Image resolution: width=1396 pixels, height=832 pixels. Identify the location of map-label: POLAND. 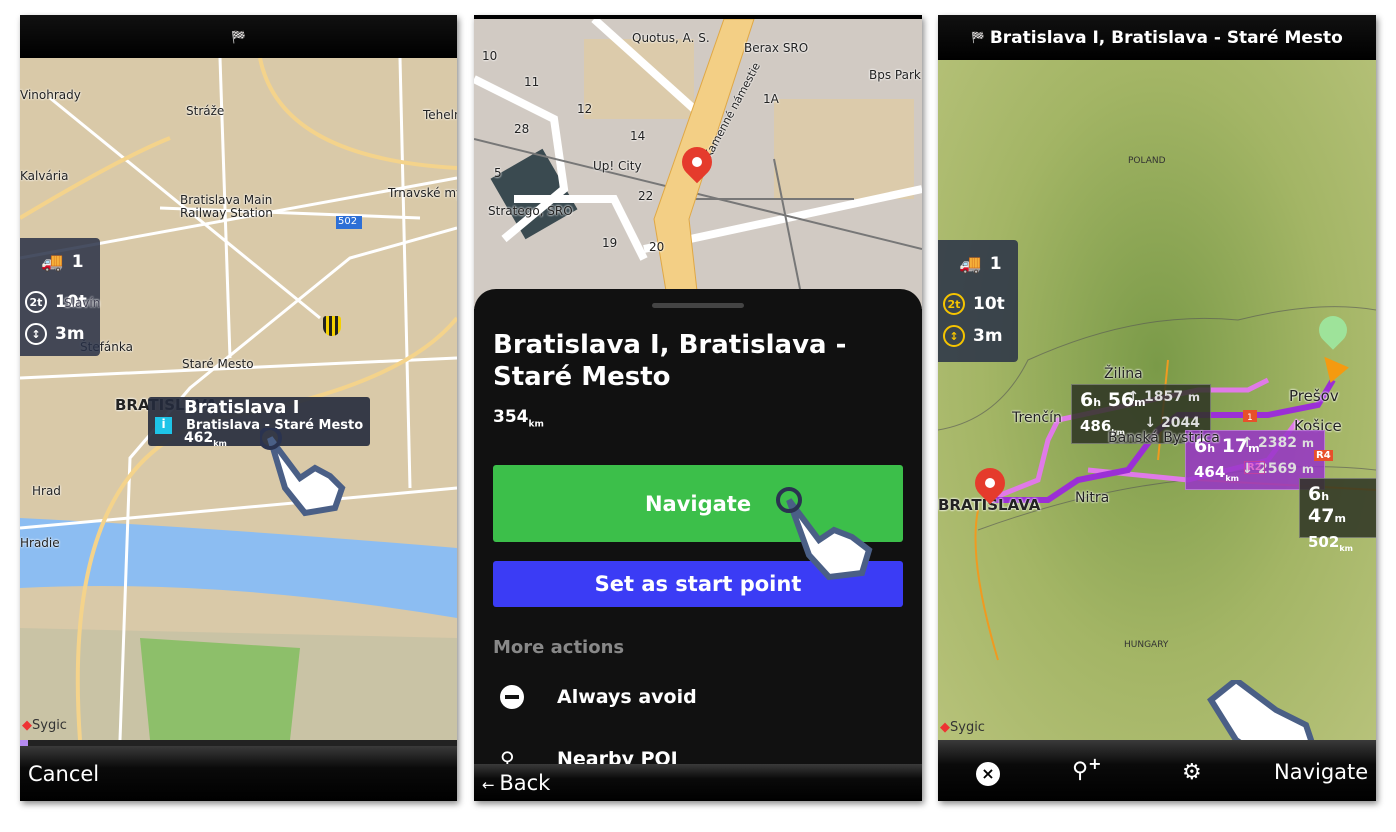
(1147, 161).